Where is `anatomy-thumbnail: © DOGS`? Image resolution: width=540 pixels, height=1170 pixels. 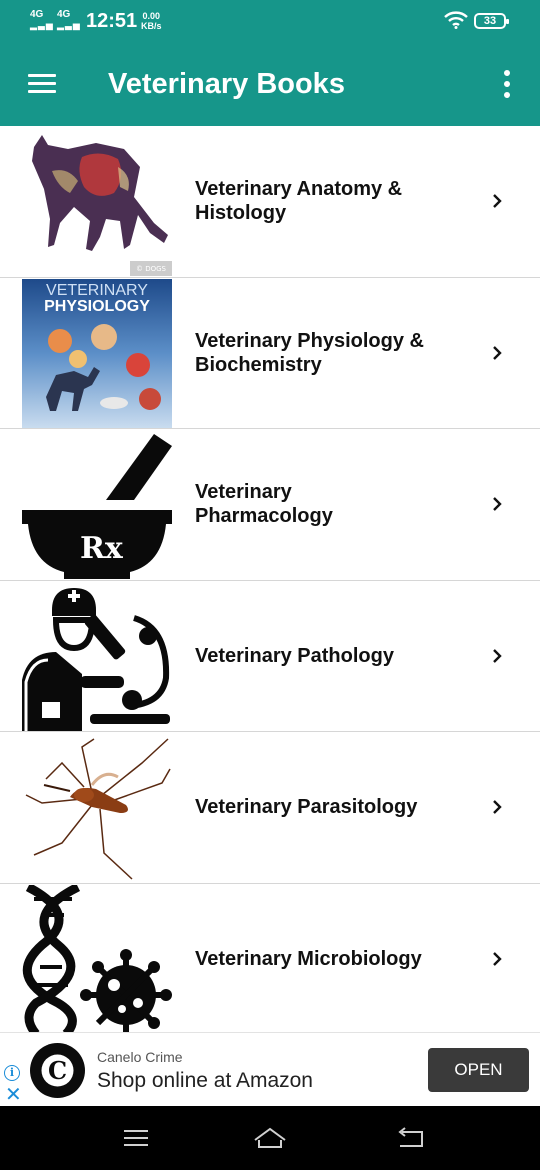 anatomy-thumbnail: © DOGS is located at coordinates (97, 201).